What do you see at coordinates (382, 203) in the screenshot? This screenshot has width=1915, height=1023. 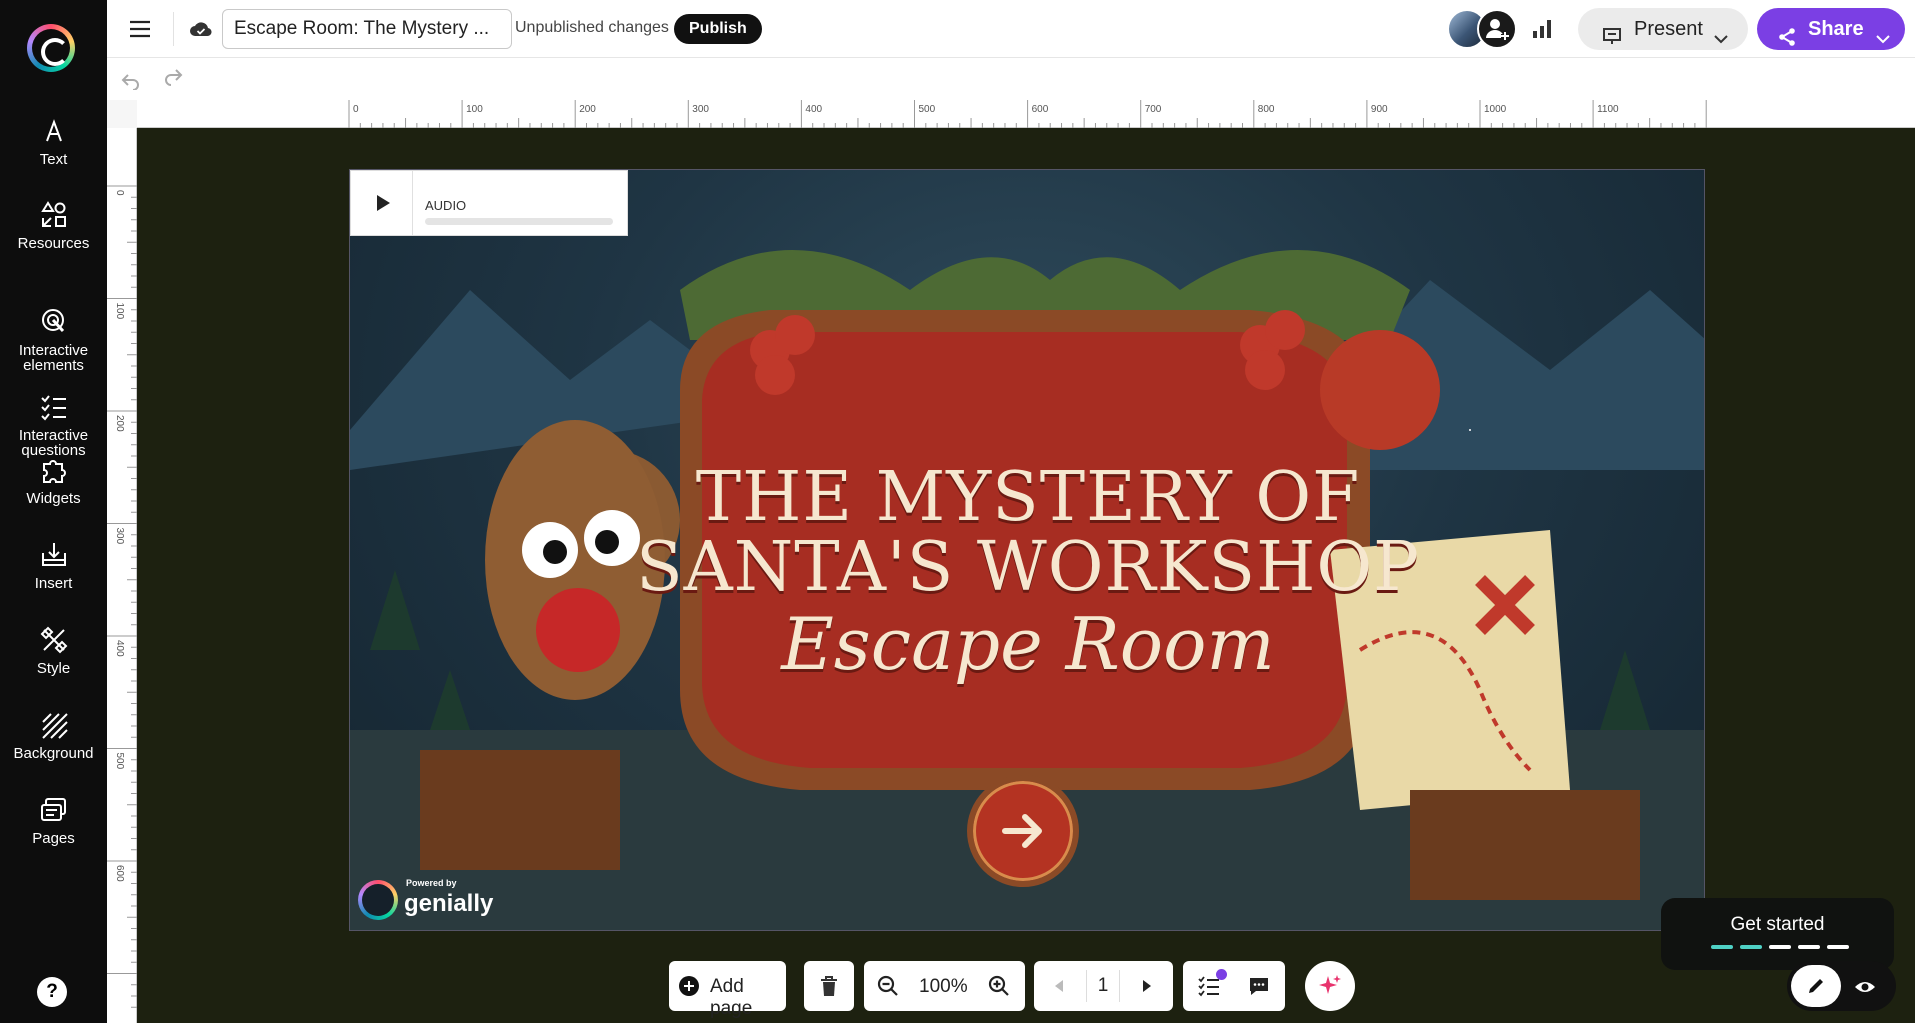 I see `play-icon` at bounding box center [382, 203].